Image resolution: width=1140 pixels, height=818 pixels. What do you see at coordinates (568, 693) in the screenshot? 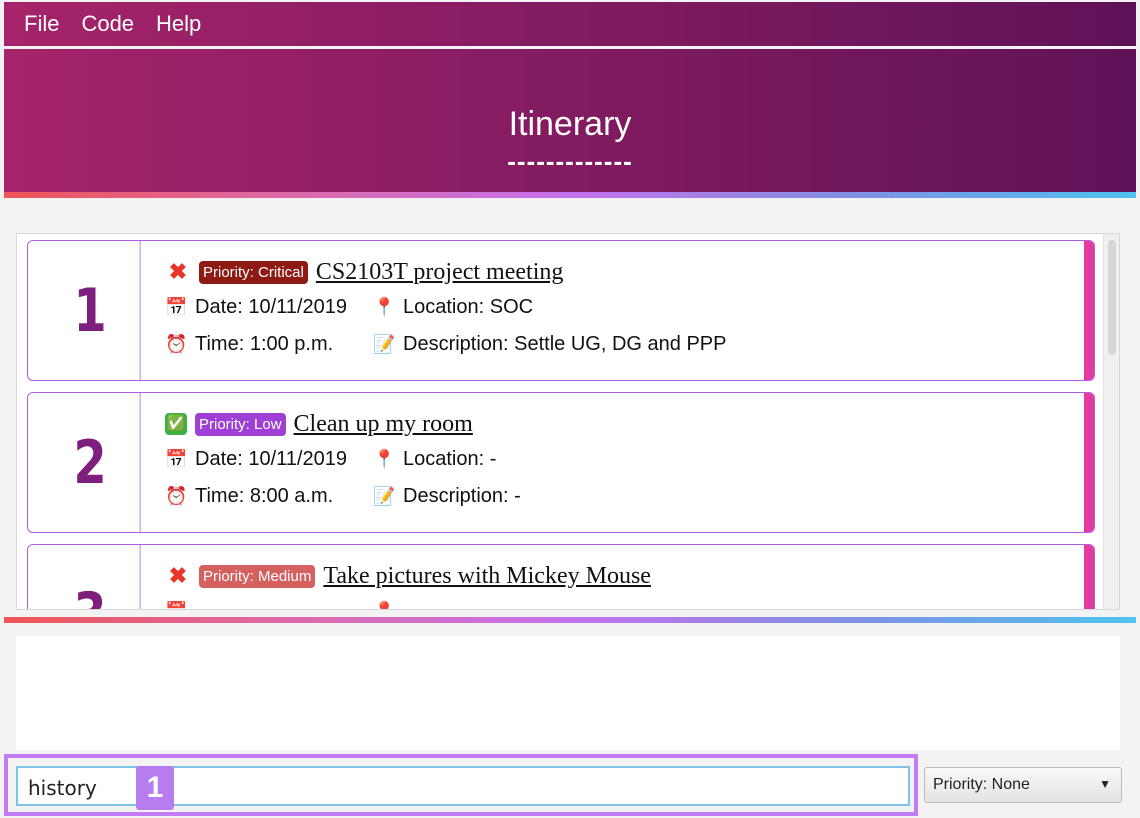
I see `result-display` at bounding box center [568, 693].